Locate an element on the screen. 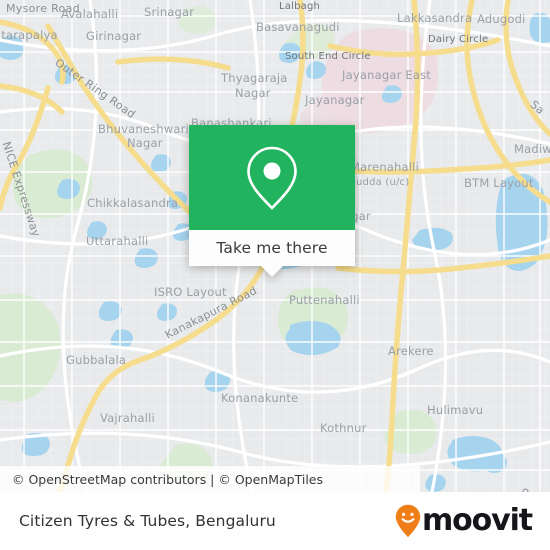  take-me-there-button: Take me there is located at coordinates (272, 248).